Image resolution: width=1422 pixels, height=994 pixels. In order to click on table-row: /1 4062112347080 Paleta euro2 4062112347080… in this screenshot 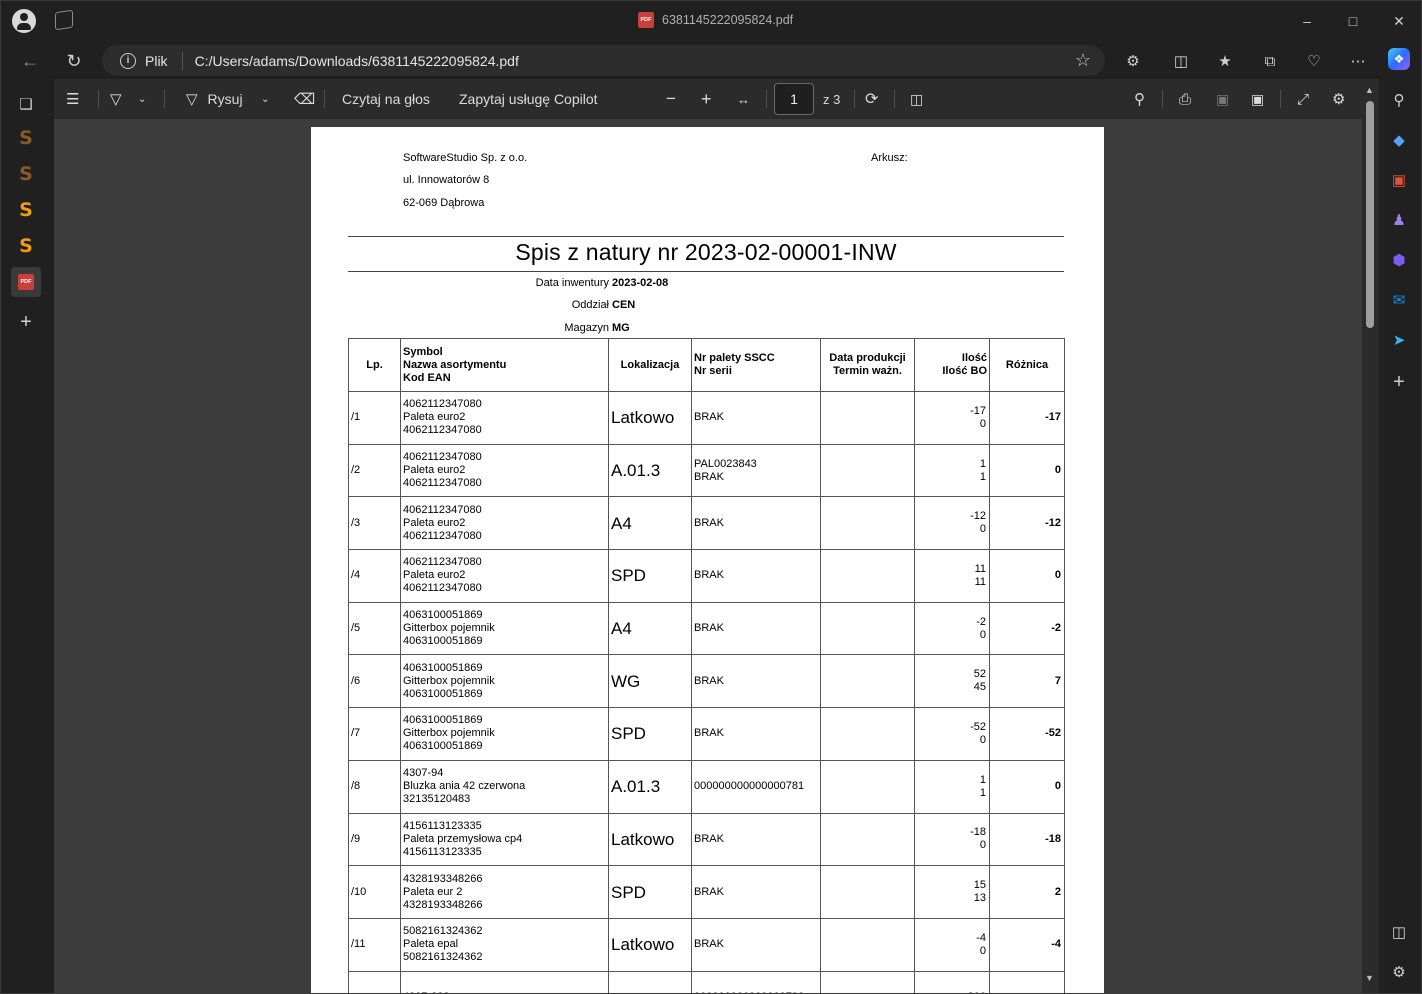, I will do `click(706, 418)`.